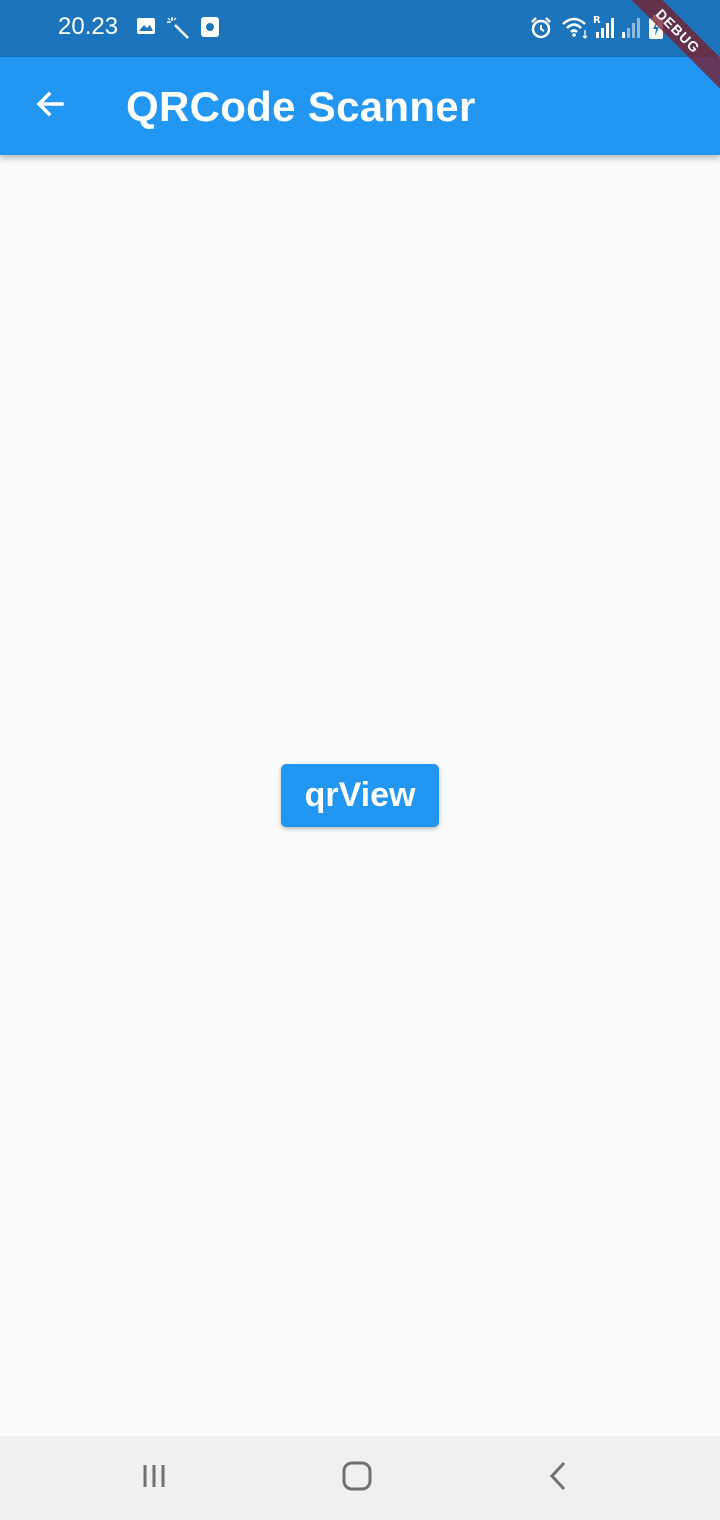  I want to click on battery-charging-icon, so click(656, 29).